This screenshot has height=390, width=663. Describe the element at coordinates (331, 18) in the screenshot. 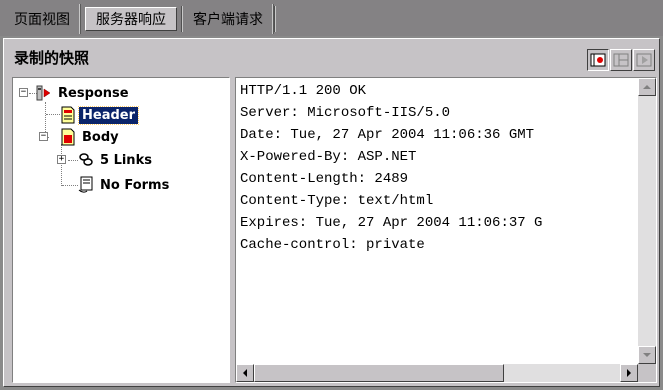

I see `tab-bar: 页面视图 服务器响应 客户端请求` at that location.